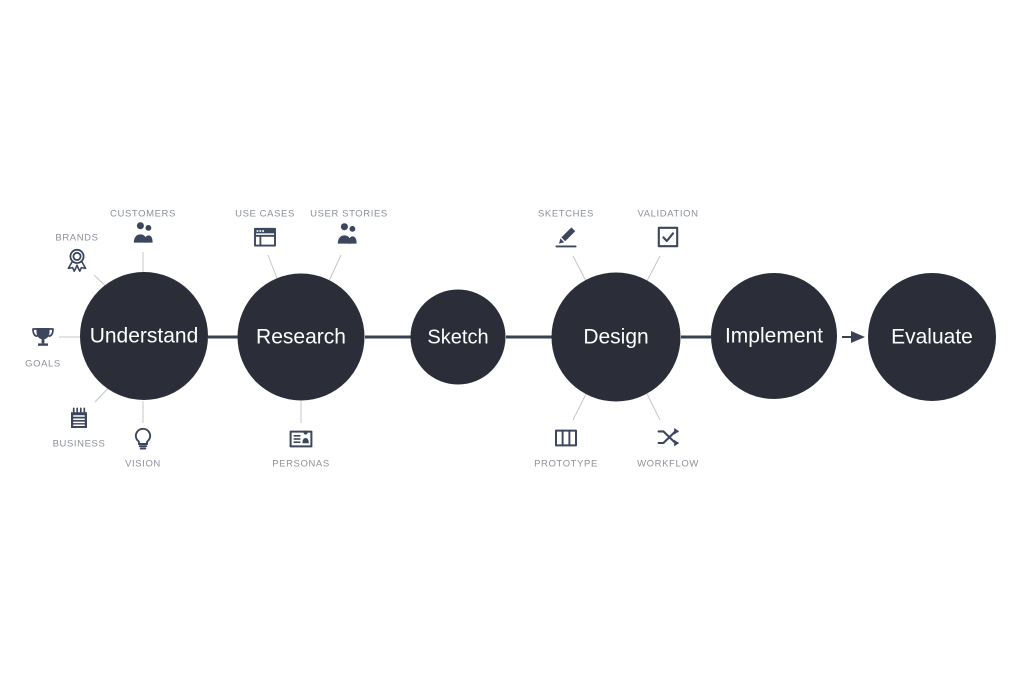  Describe the element at coordinates (335, 268) in the screenshot. I see `spoke-line-user-stories` at that location.